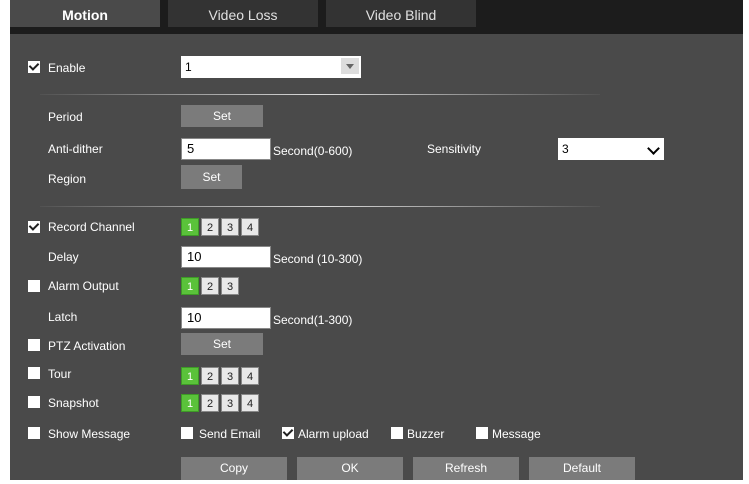 Image resolution: width=749 pixels, height=484 pixels. What do you see at coordinates (611, 149) in the screenshot?
I see `sensitivity-select: 3` at bounding box center [611, 149].